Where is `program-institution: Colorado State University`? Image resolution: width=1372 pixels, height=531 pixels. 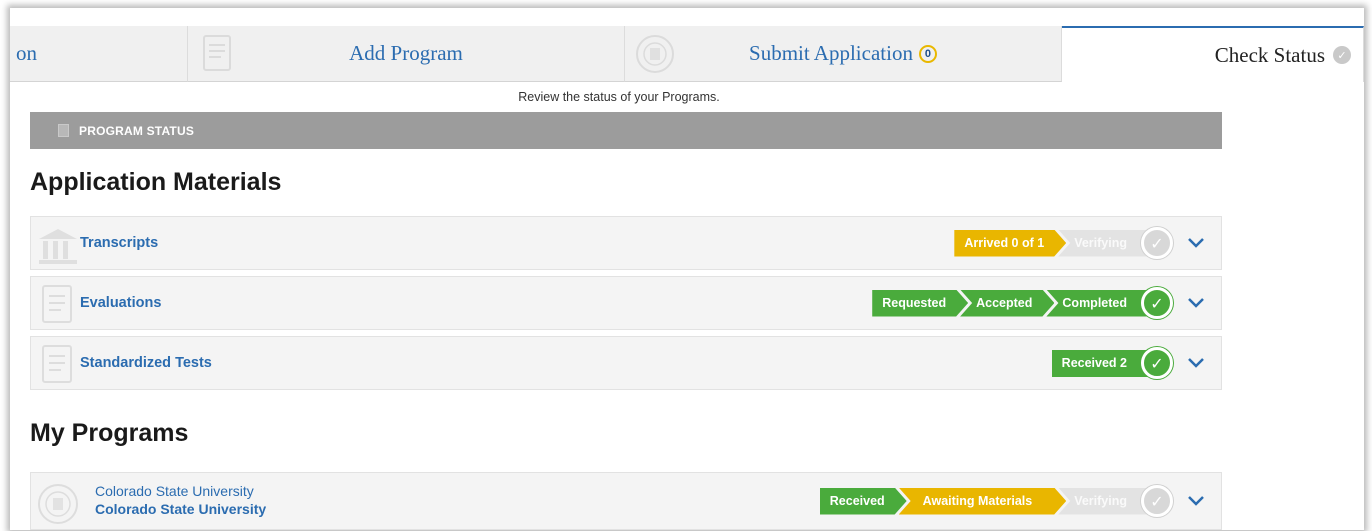
program-institution: Colorado State University is located at coordinates (174, 491).